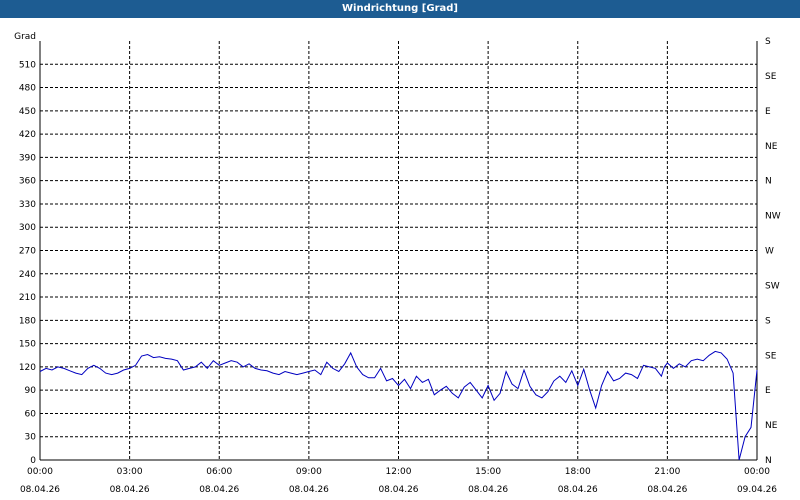 The image size is (800, 500). Describe the element at coordinates (27, 252) in the screenshot. I see `y-tick-label: 270` at that location.